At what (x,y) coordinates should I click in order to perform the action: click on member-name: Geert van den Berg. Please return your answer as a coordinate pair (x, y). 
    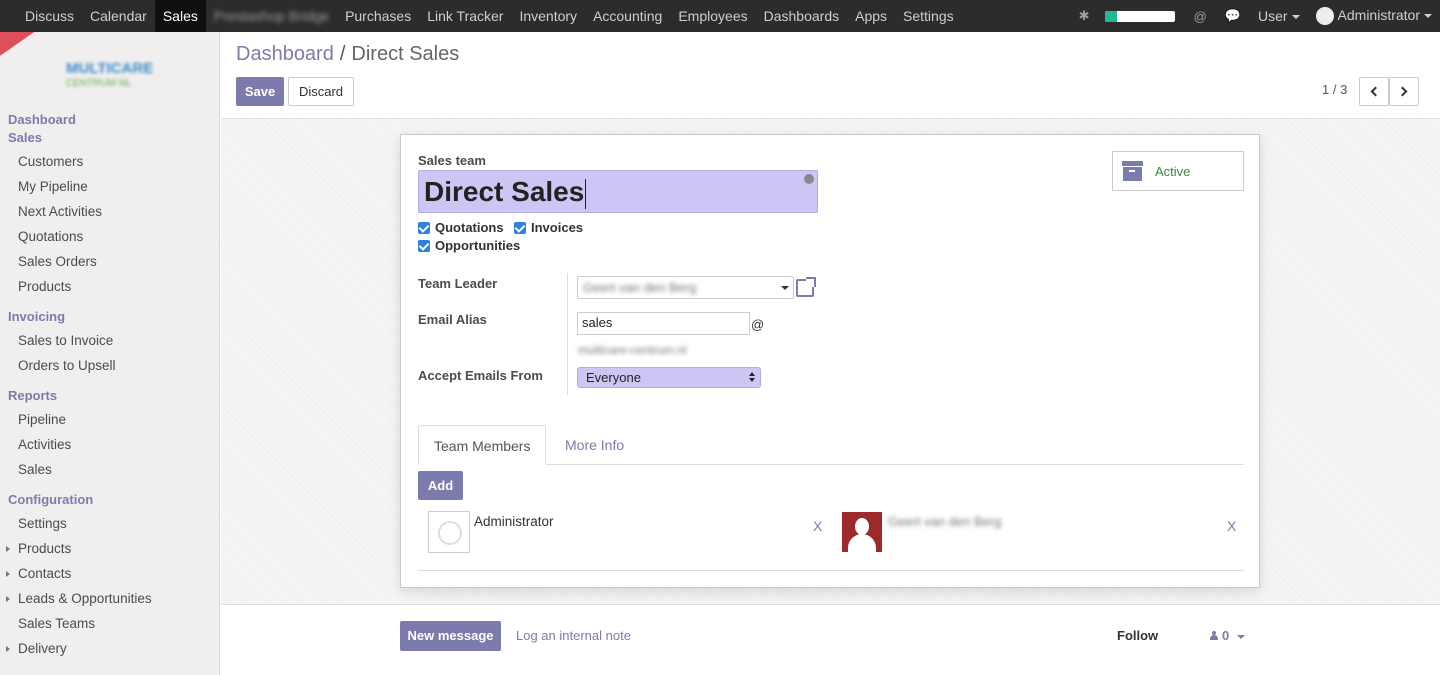
    Looking at the image, I should click on (945, 521).